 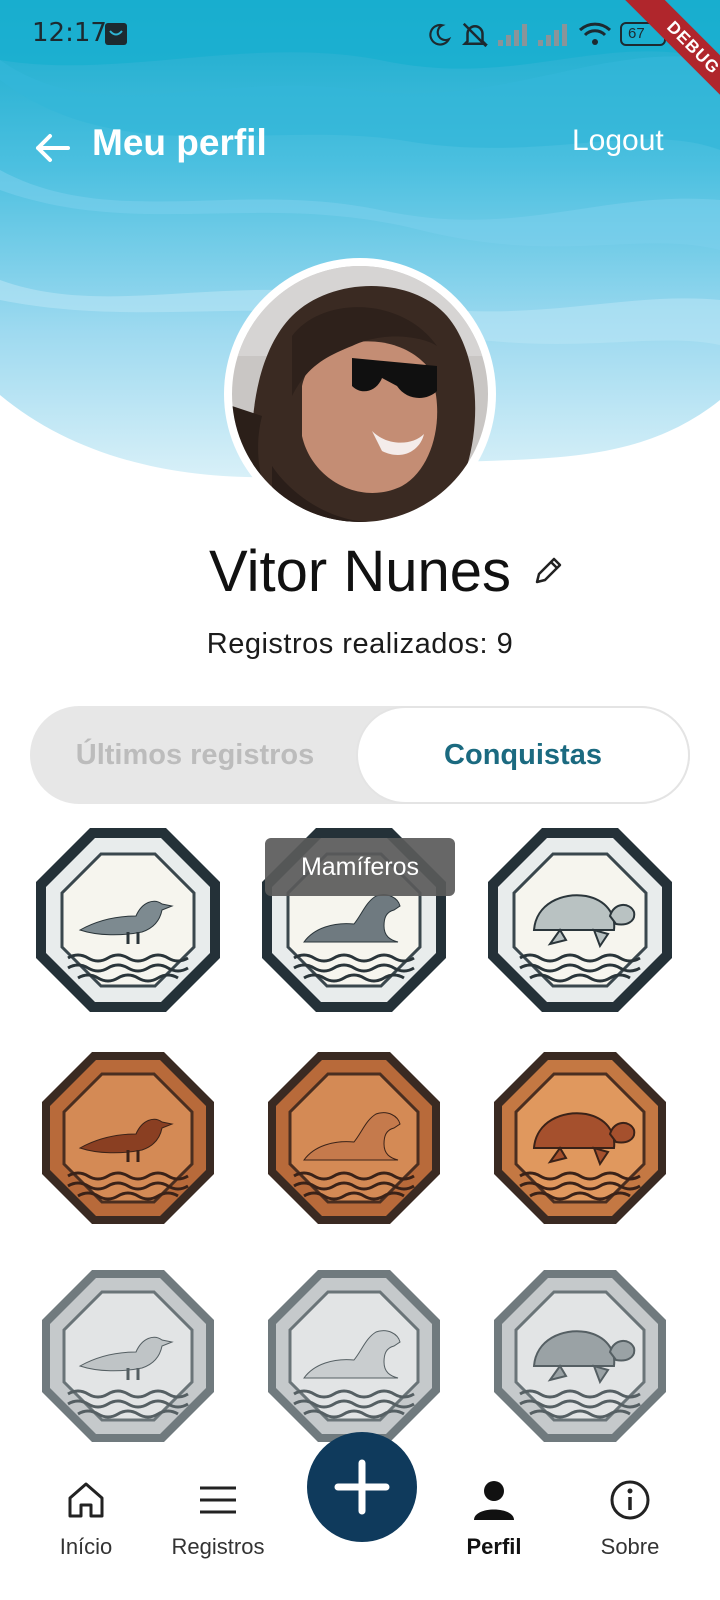 I want to click on edit-pencil-icon, so click(x=548, y=571).